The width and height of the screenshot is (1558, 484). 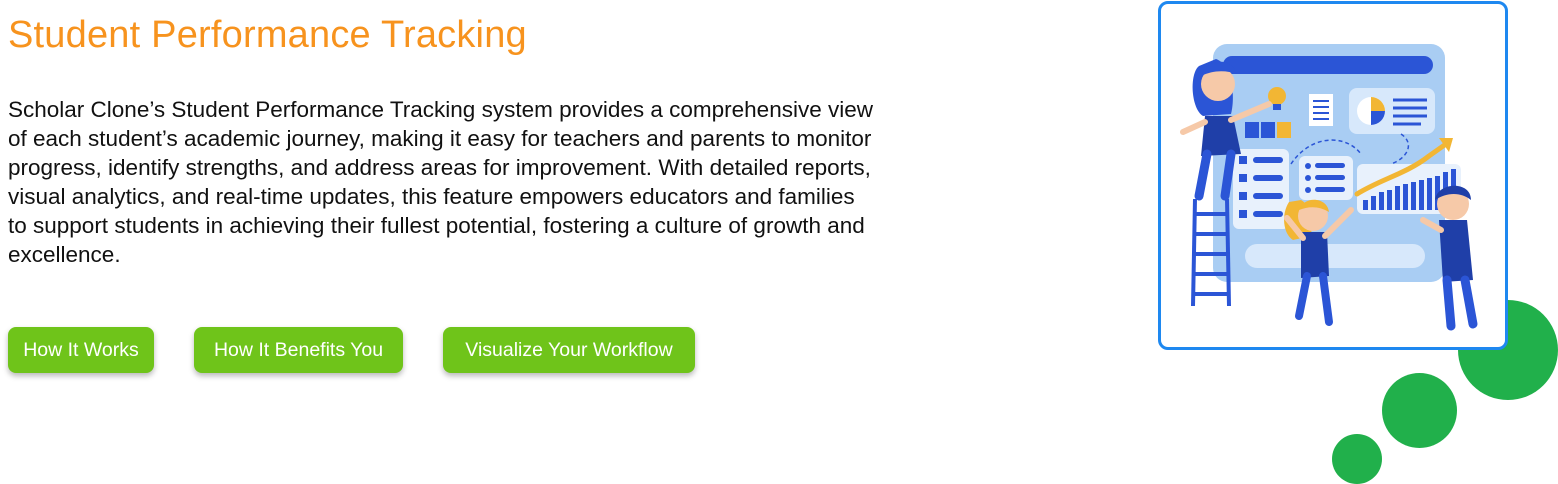 I want to click on how-it-benefits-you-button: How It Benefits You, so click(x=298, y=350).